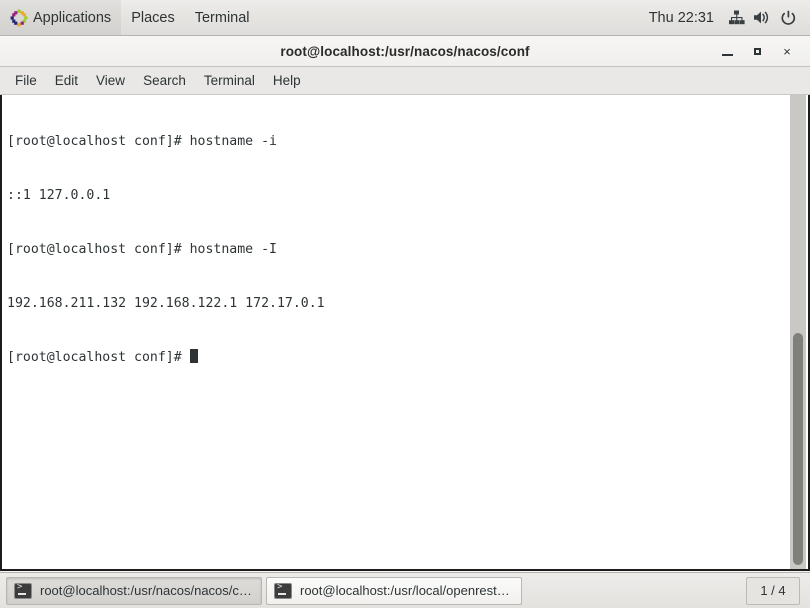 This screenshot has width=810, height=608. I want to click on panel-menu-applications: Applications, so click(61, 17).